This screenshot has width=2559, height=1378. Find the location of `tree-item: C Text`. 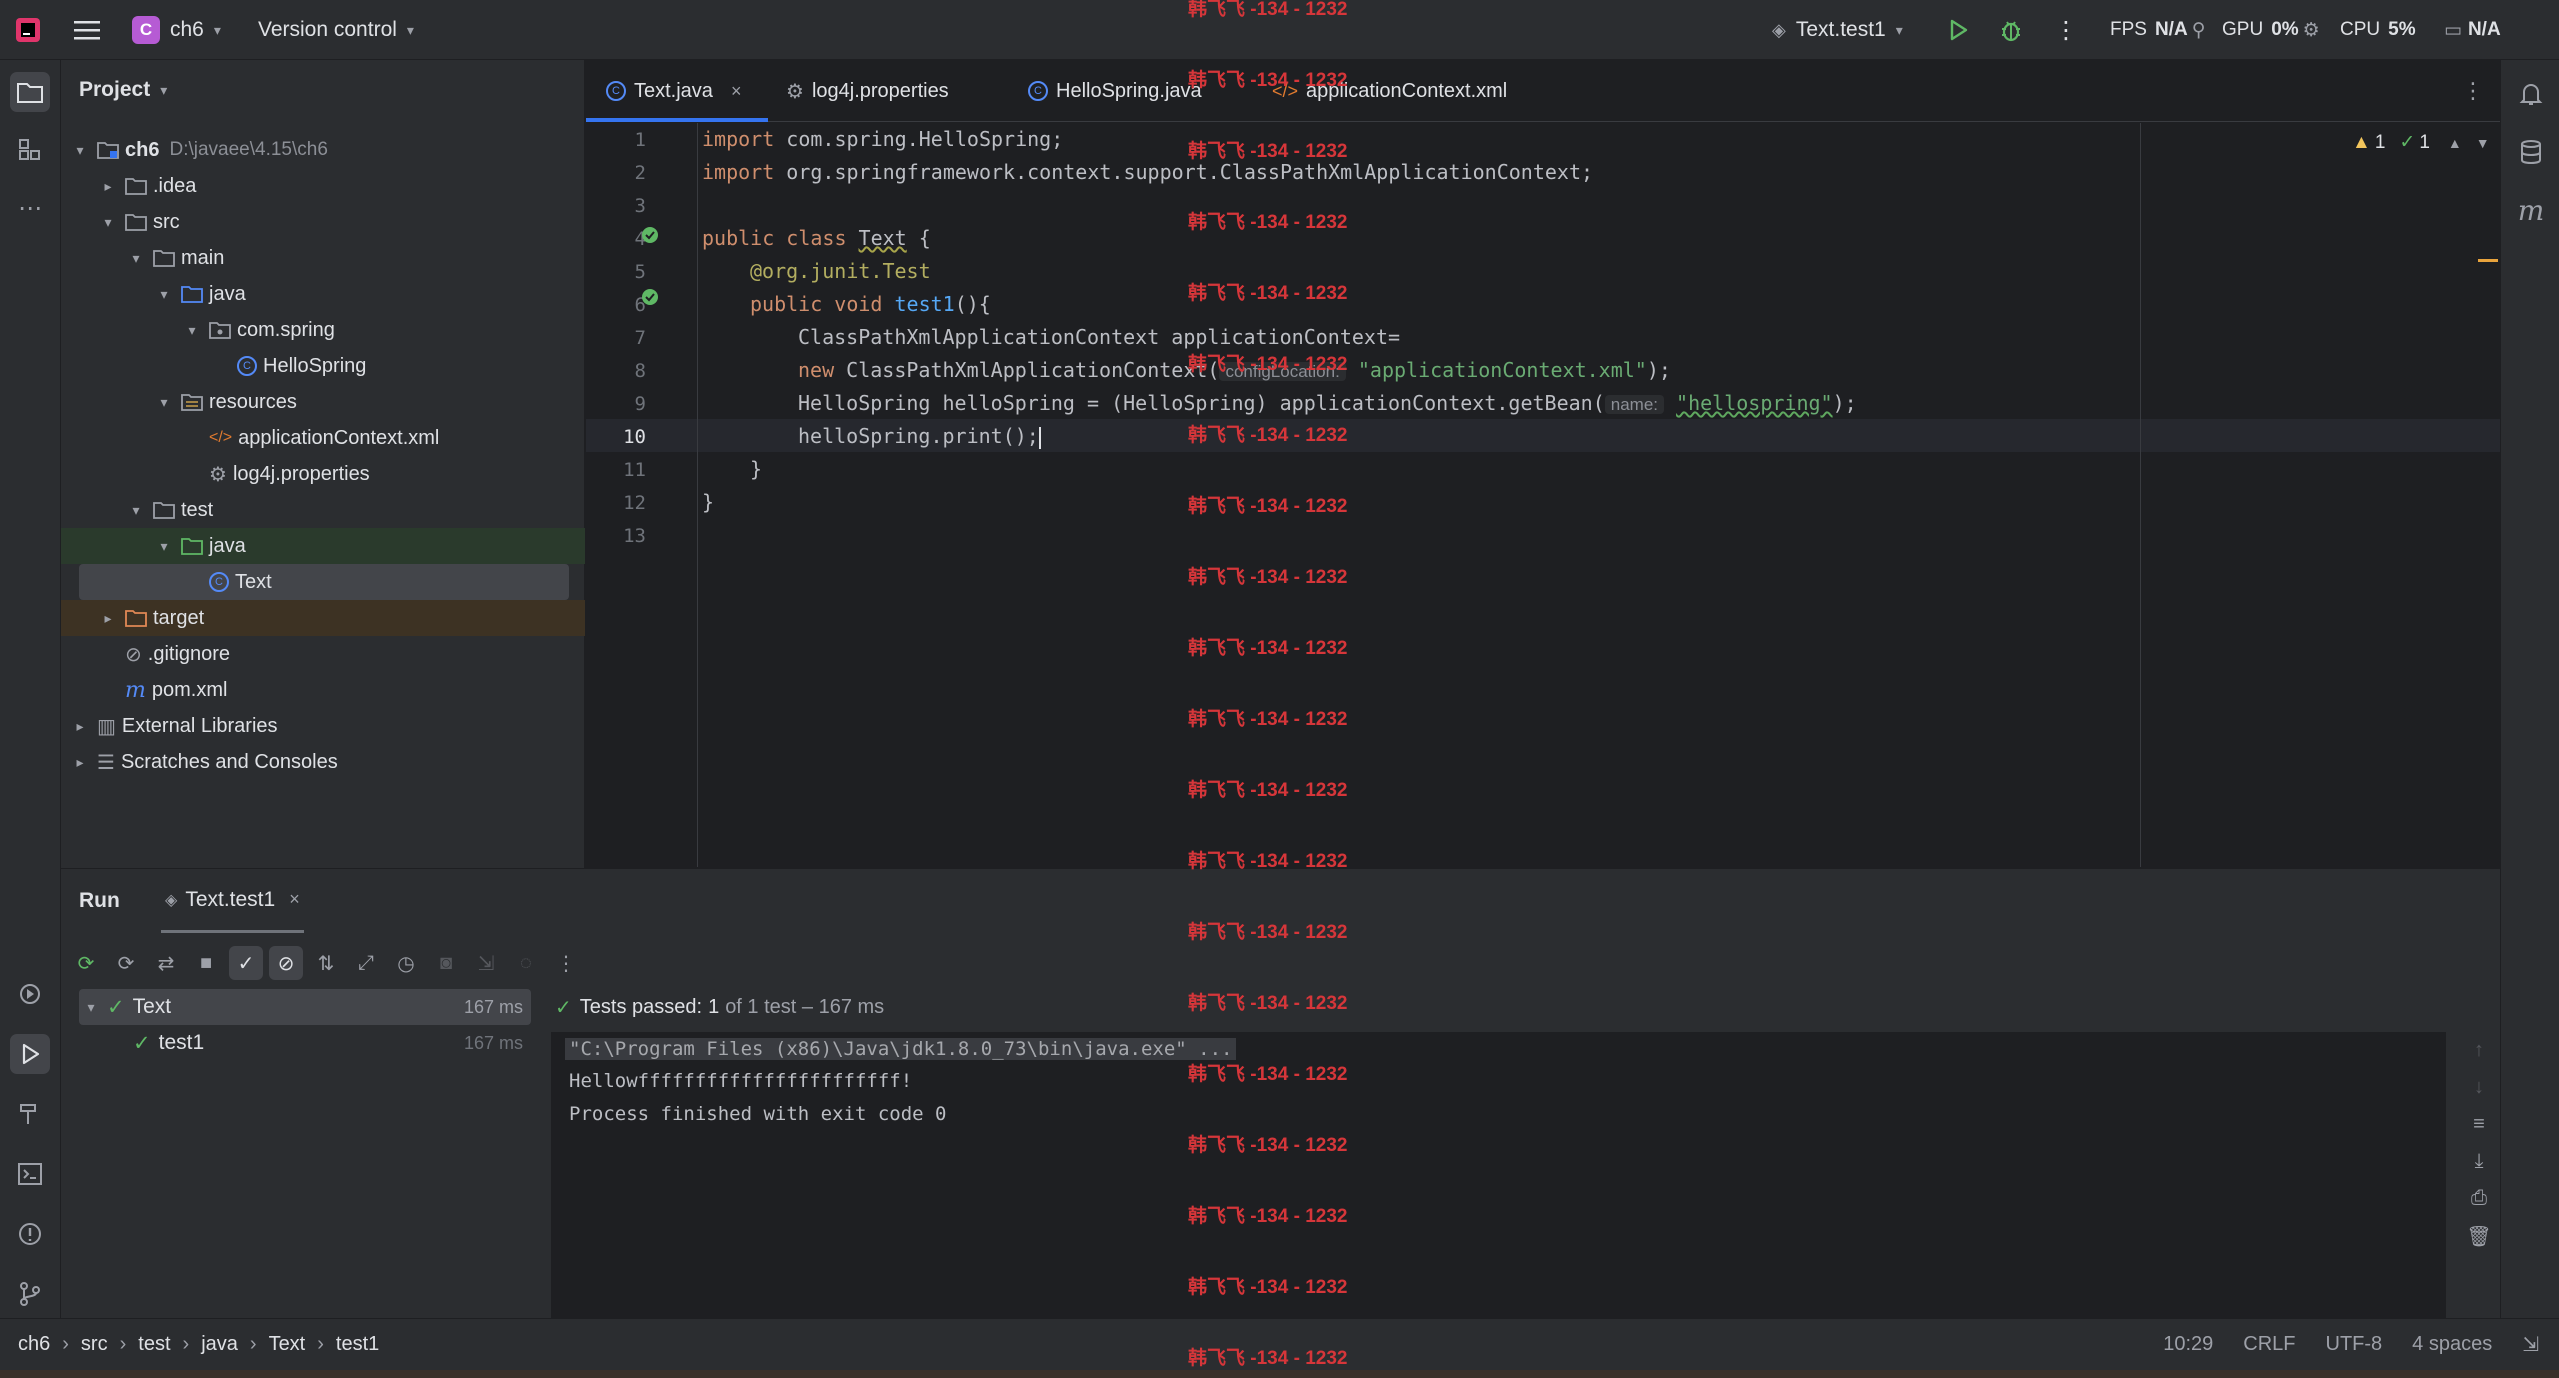

tree-item: C Text is located at coordinates (324, 582).